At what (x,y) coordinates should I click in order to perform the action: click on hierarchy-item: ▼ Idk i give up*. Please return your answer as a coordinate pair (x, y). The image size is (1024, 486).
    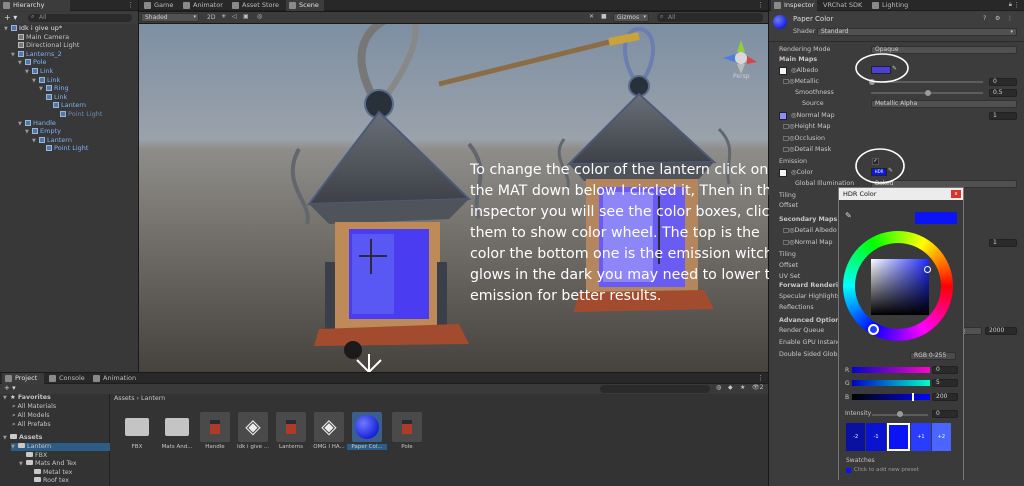
    Looking at the image, I should click on (33, 28).